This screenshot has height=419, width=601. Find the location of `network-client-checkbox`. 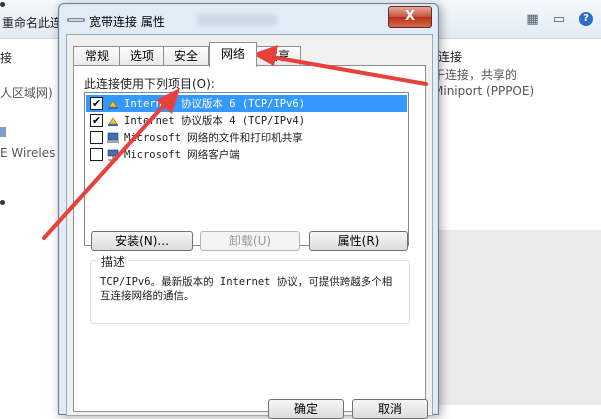

network-client-checkbox is located at coordinates (96, 154).